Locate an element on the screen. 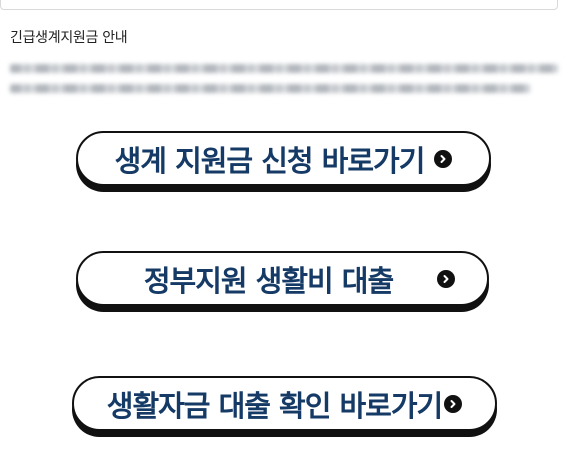 The height and width of the screenshot is (475, 574). apply-living-support-button: 생계 지원금 신청 바로가기 is located at coordinates (283, 158).